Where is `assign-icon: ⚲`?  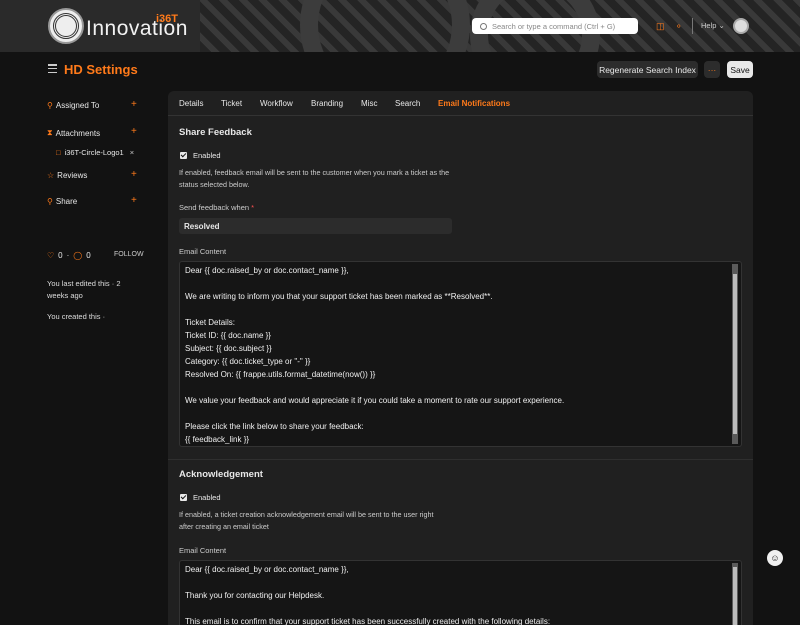 assign-icon: ⚲ is located at coordinates (50, 105).